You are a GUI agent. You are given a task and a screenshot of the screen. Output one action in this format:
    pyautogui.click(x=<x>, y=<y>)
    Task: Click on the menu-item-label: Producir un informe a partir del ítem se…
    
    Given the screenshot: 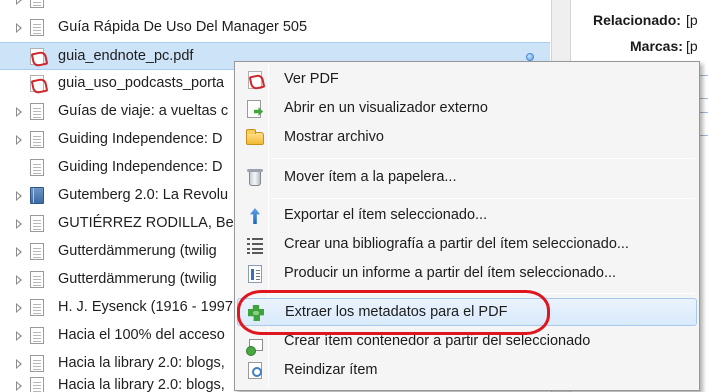 What is the action you would take?
    pyautogui.click(x=450, y=273)
    